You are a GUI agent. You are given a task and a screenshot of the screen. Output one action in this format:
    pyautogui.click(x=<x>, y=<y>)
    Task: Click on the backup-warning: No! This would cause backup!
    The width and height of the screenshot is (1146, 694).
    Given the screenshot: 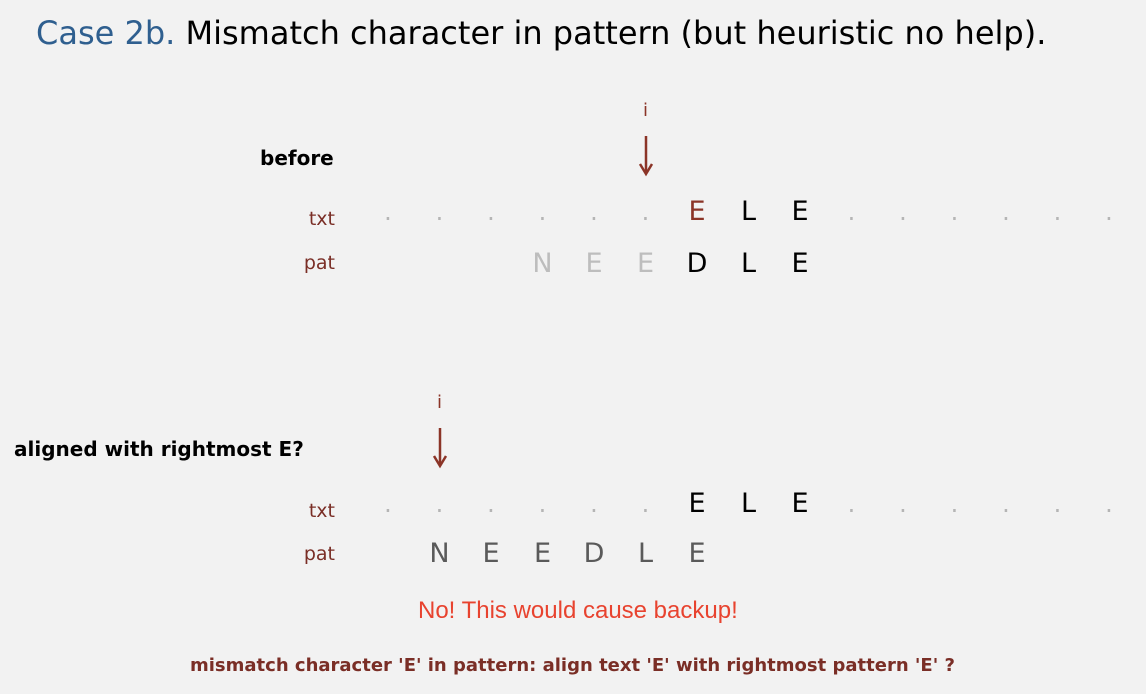 What is the action you would take?
    pyautogui.click(x=578, y=610)
    